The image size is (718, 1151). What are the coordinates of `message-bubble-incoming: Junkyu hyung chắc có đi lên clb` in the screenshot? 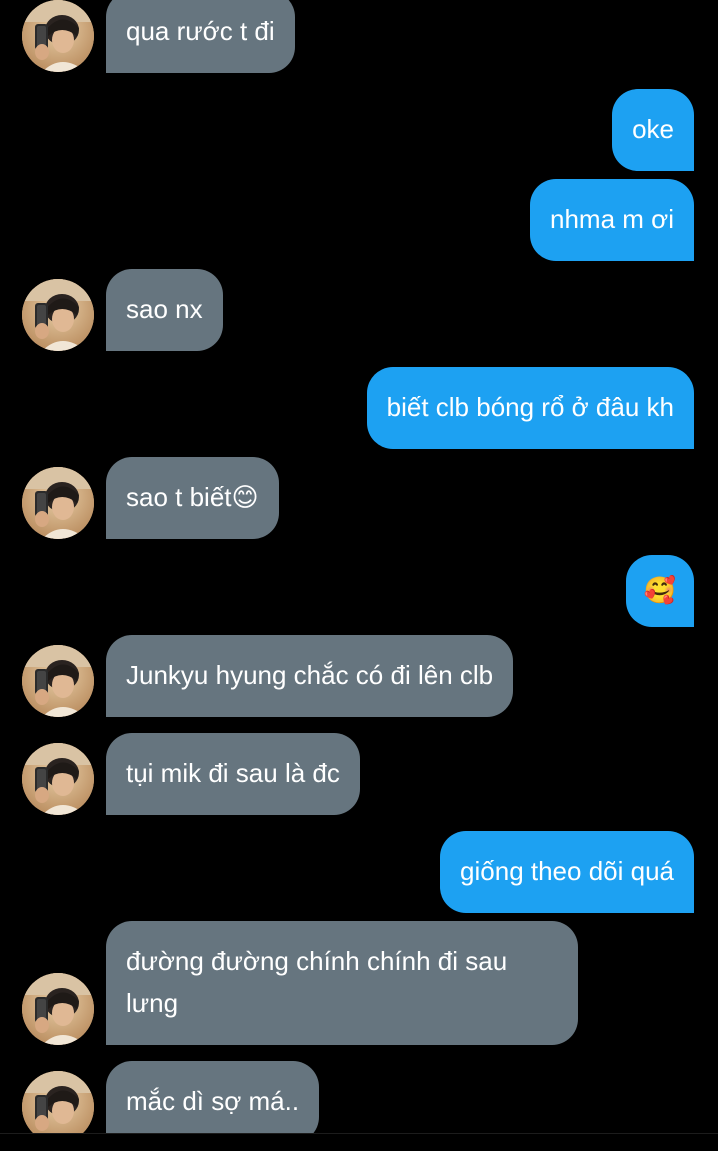 It's located at (310, 676).